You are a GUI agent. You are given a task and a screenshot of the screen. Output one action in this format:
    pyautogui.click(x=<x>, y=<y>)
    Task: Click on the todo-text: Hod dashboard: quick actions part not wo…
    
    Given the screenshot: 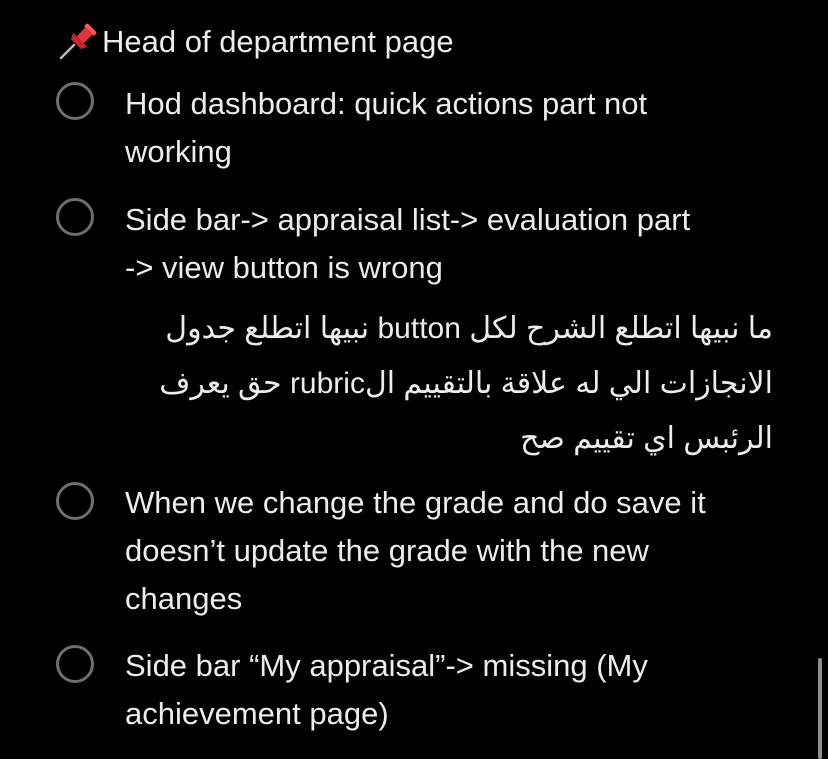 What is the action you would take?
    pyautogui.click(x=456, y=128)
    